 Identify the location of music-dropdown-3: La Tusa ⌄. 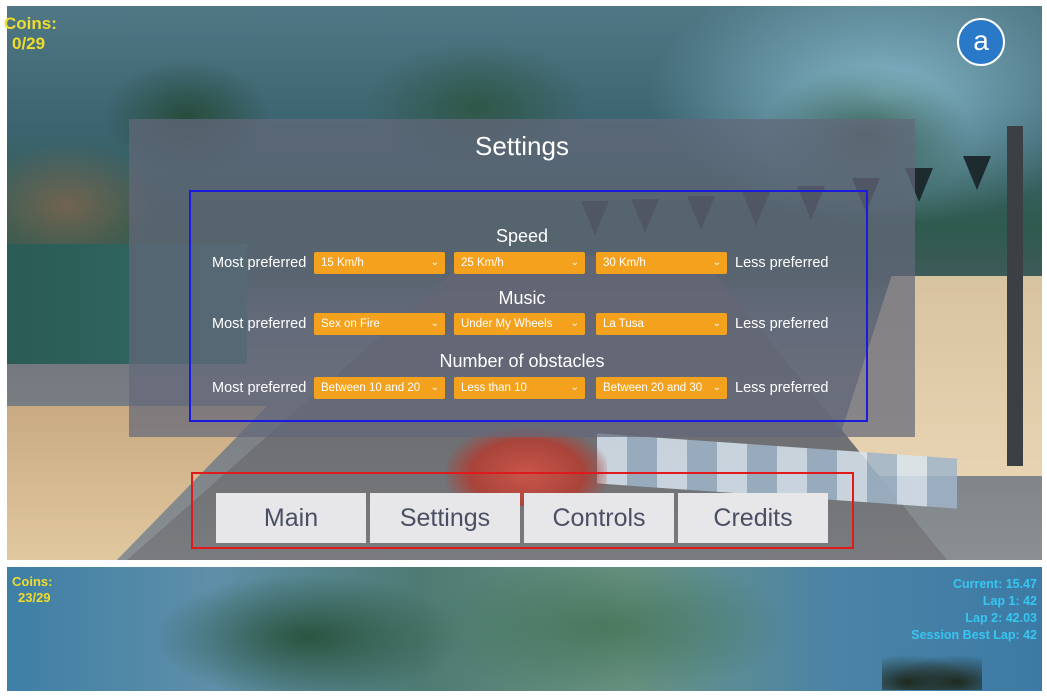
(661, 324).